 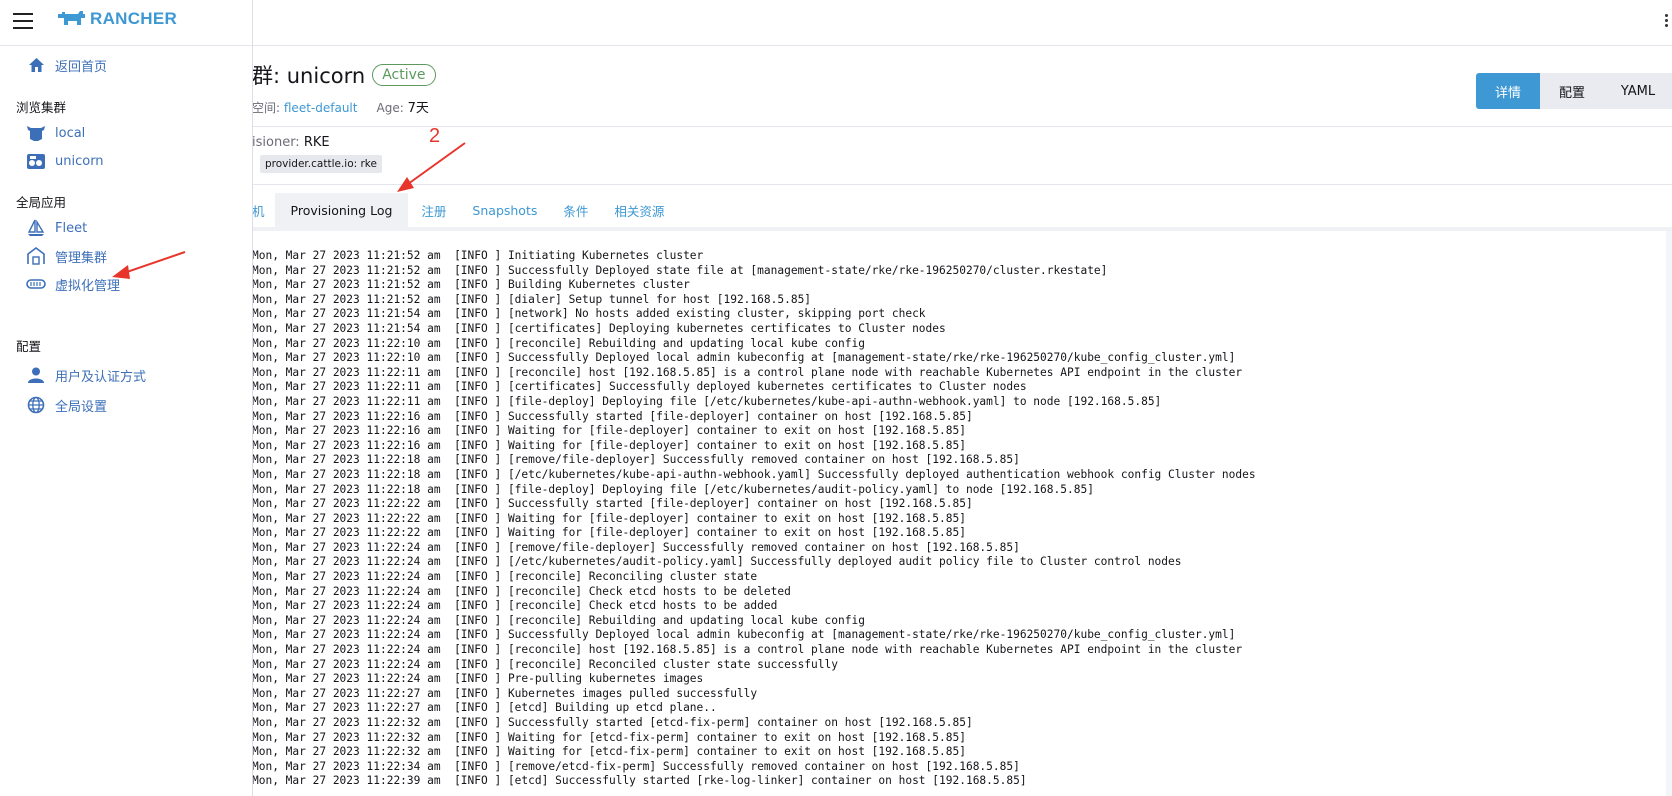 I want to click on sidebar-item-global-settings: 全局设置, so click(x=66, y=405).